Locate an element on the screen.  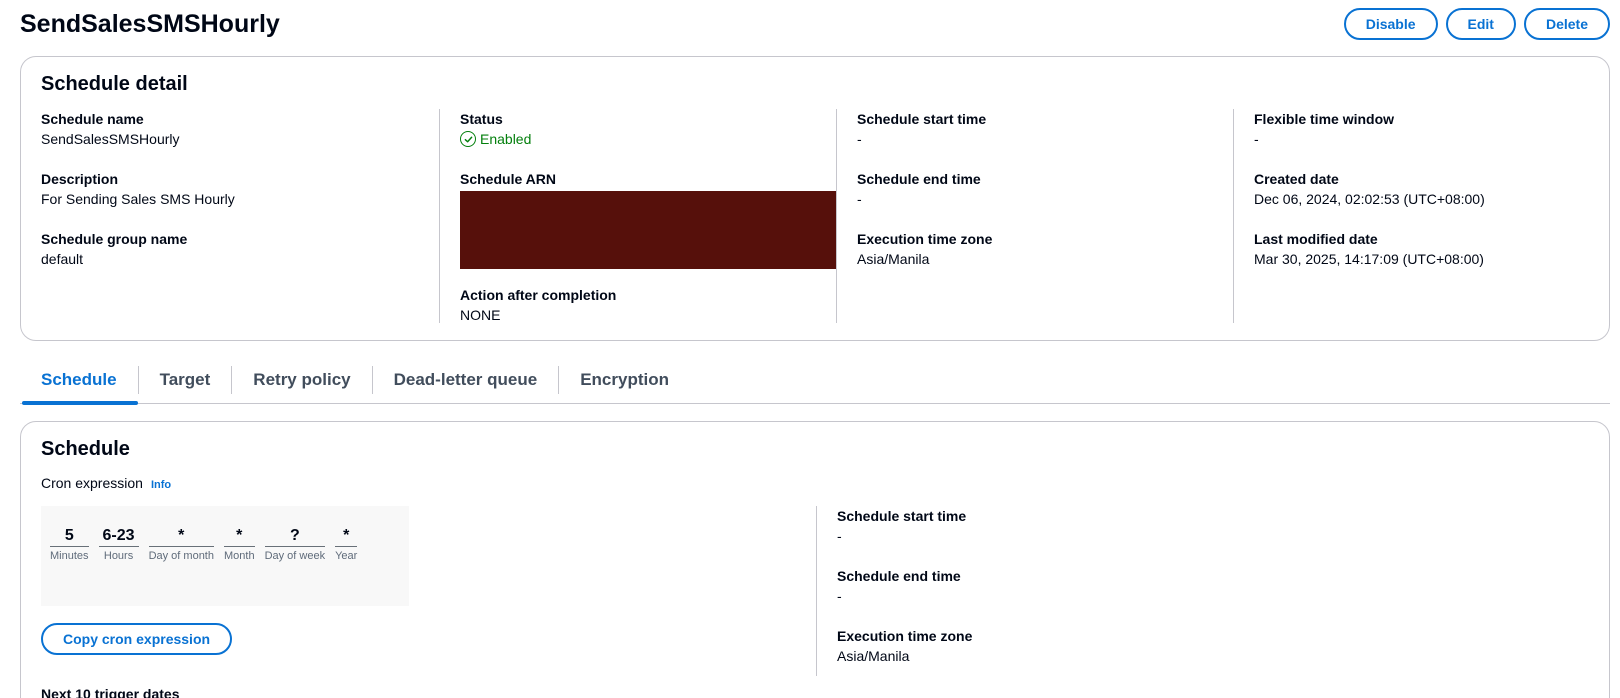
schedule-arn-field: Schedule ARN is located at coordinates (648, 219).